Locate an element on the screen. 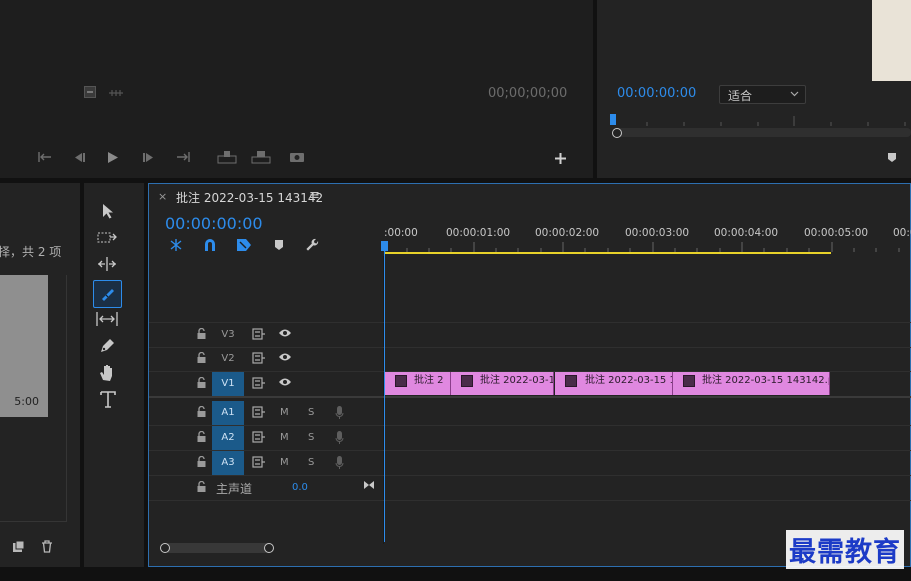 The width and height of the screenshot is (911, 581). frame-markers-icon is located at coordinates (116, 93).